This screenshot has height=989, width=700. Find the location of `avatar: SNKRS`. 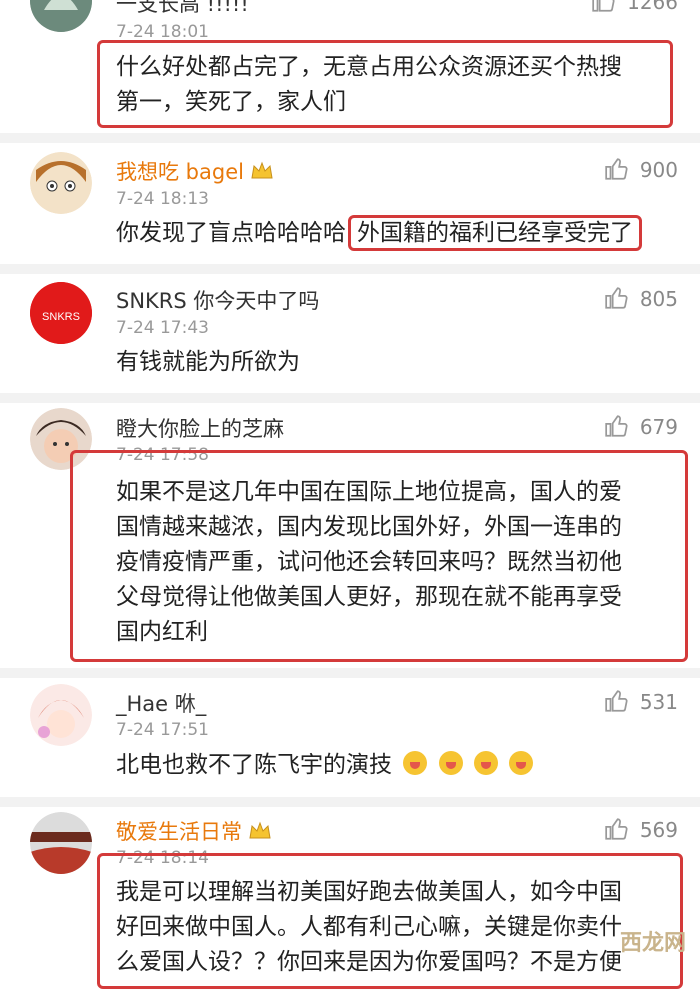

avatar: SNKRS is located at coordinates (61, 313).